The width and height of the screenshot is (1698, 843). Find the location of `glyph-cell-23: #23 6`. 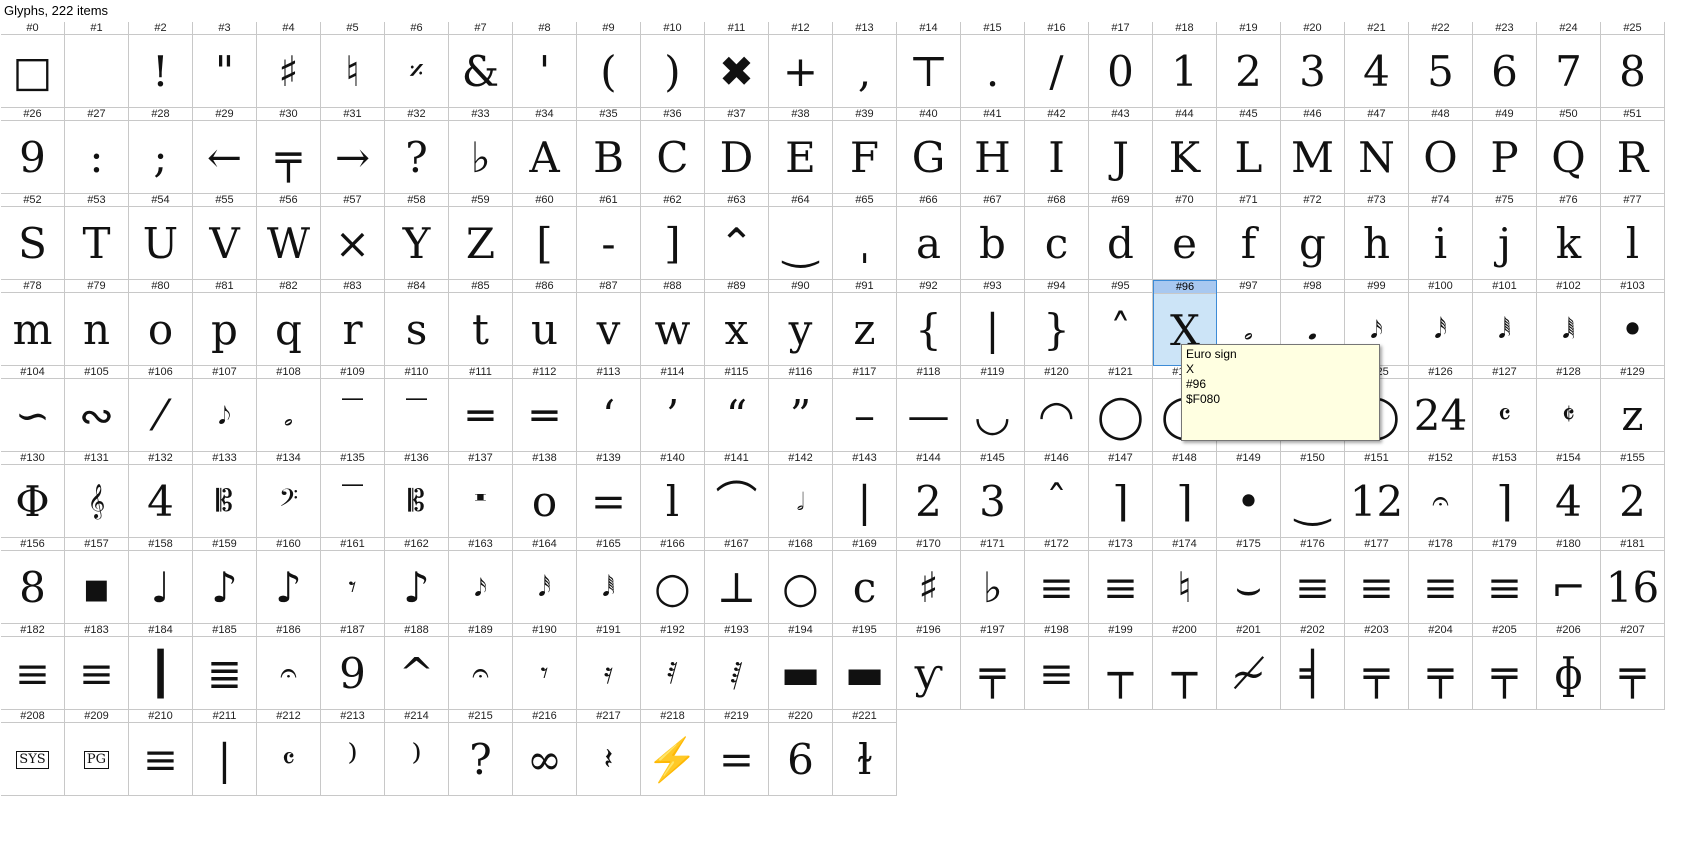

glyph-cell-23: #23 6 is located at coordinates (1505, 65).